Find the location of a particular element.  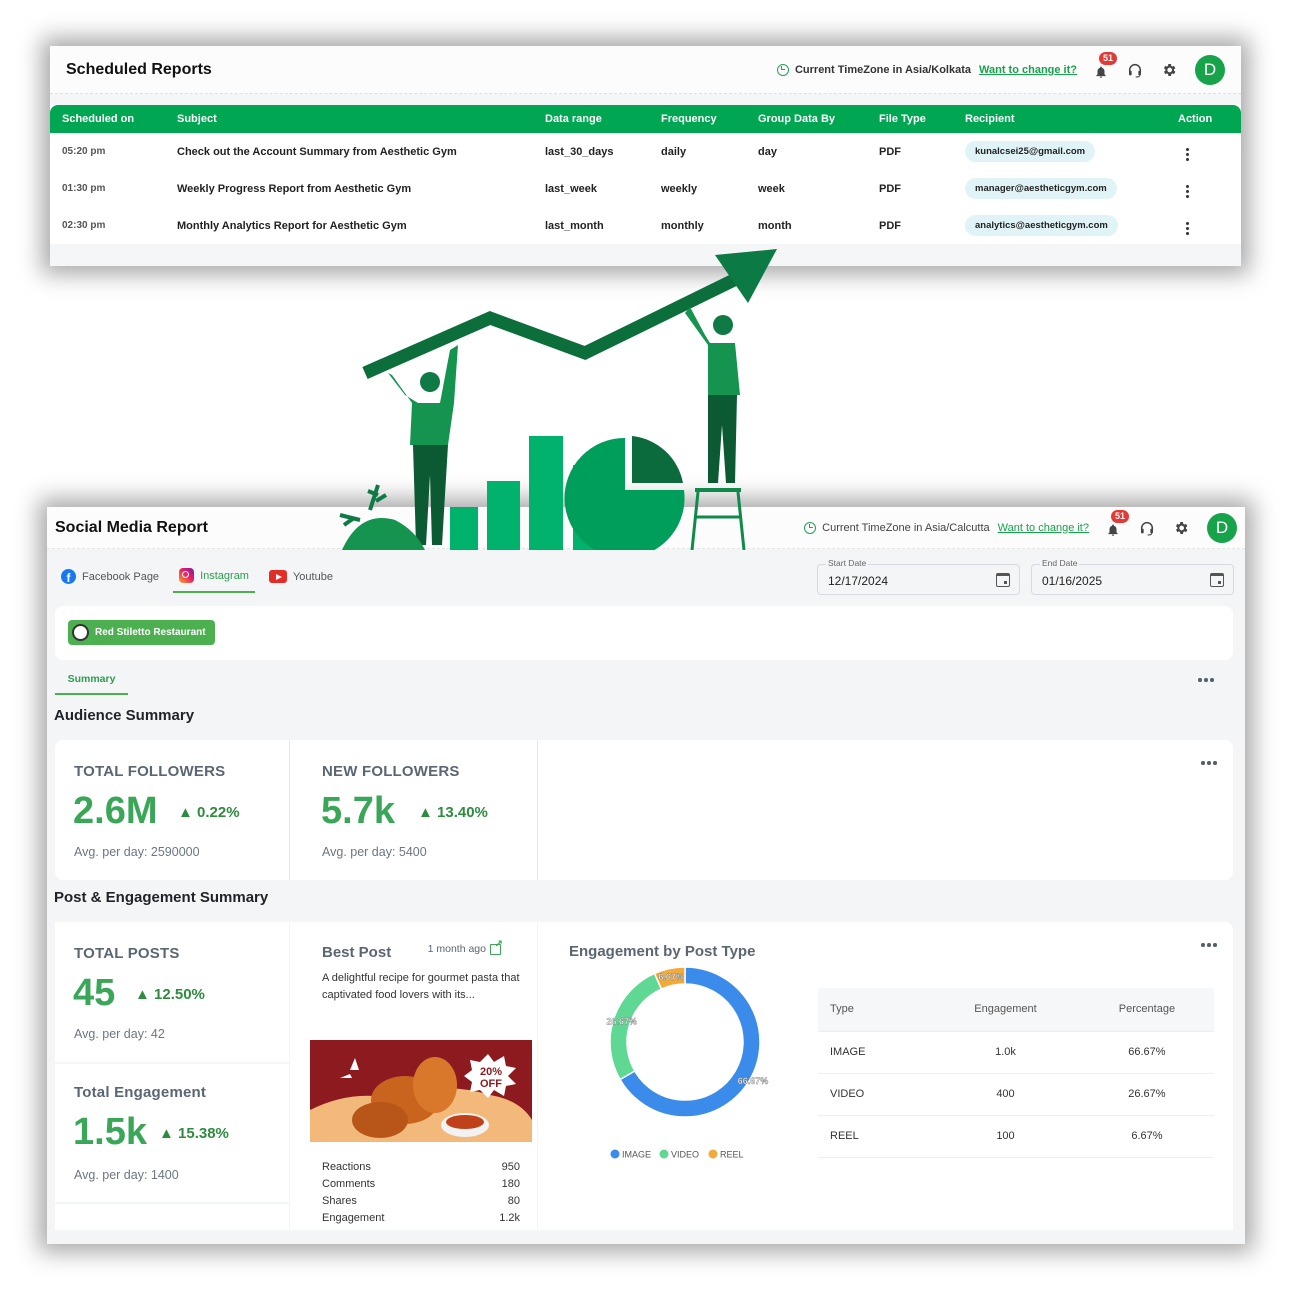

external-link-icon is located at coordinates (496, 947).